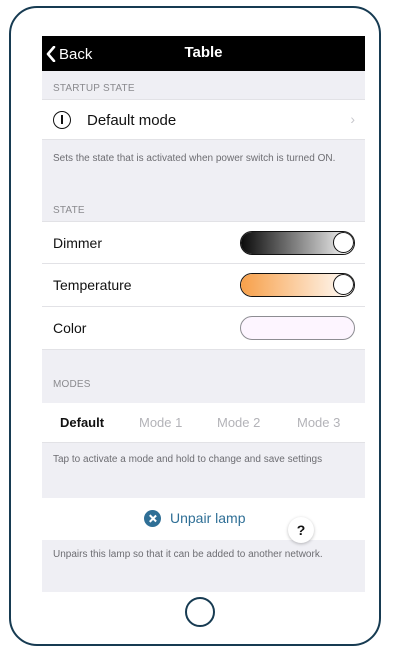 Image resolution: width=393 pixels, height=646 pixels. Describe the element at coordinates (203, 242) in the screenshot. I see `dimmer-row: Dimmer` at that location.